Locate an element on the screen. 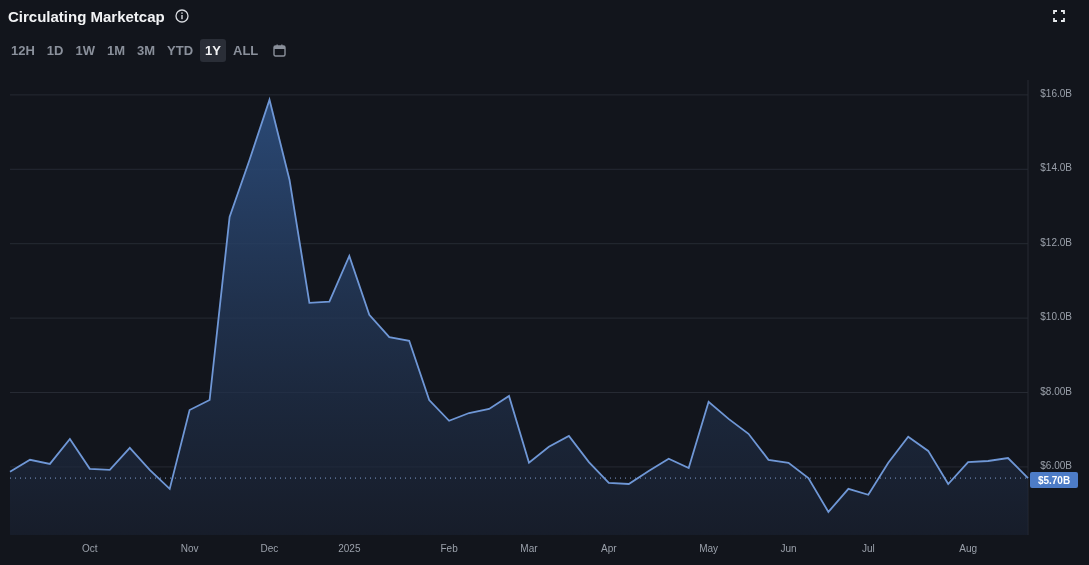 Image resolution: width=1089 pixels, height=565 pixels. x-axis-label: Aug is located at coordinates (968, 548).